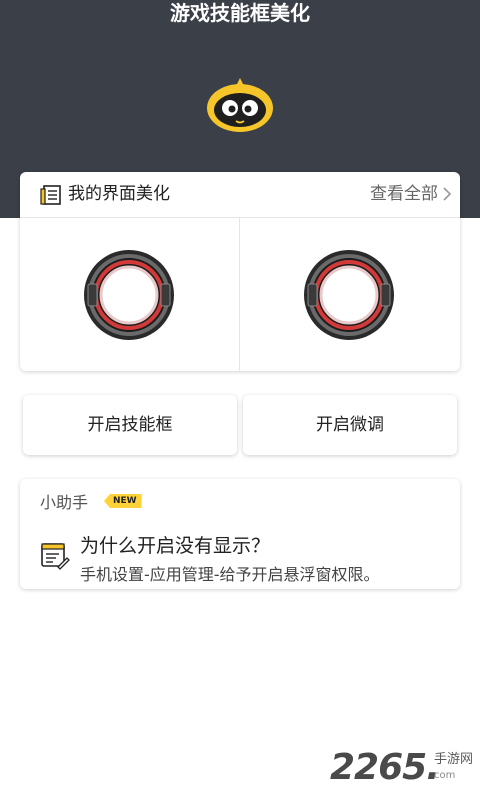 The image size is (480, 800). I want to click on theme-card-header: 我的界面美化 查看全部, so click(240, 195).